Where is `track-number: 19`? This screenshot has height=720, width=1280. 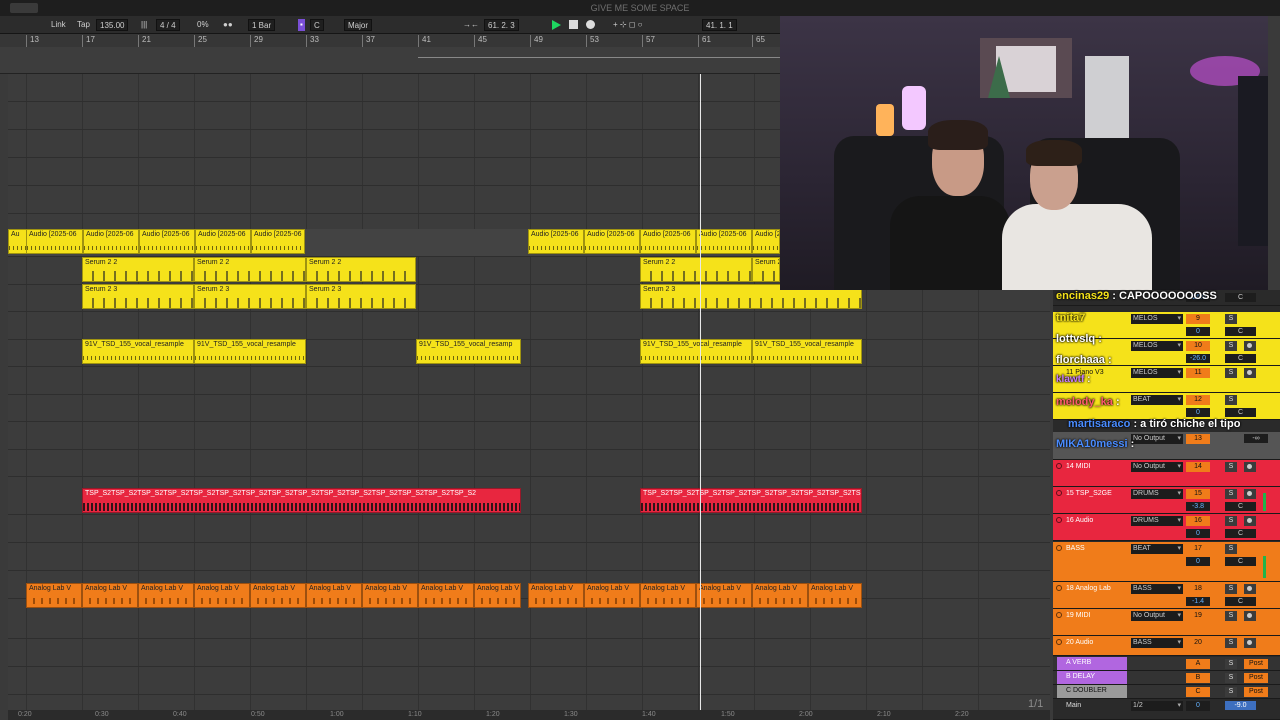
track-number: 19 is located at coordinates (1198, 616).